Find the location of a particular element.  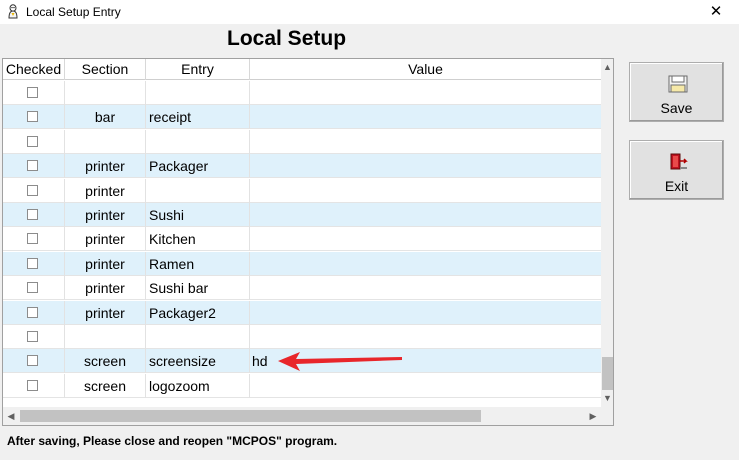

scroll-left-icon: ◀ is located at coordinates (11, 416).